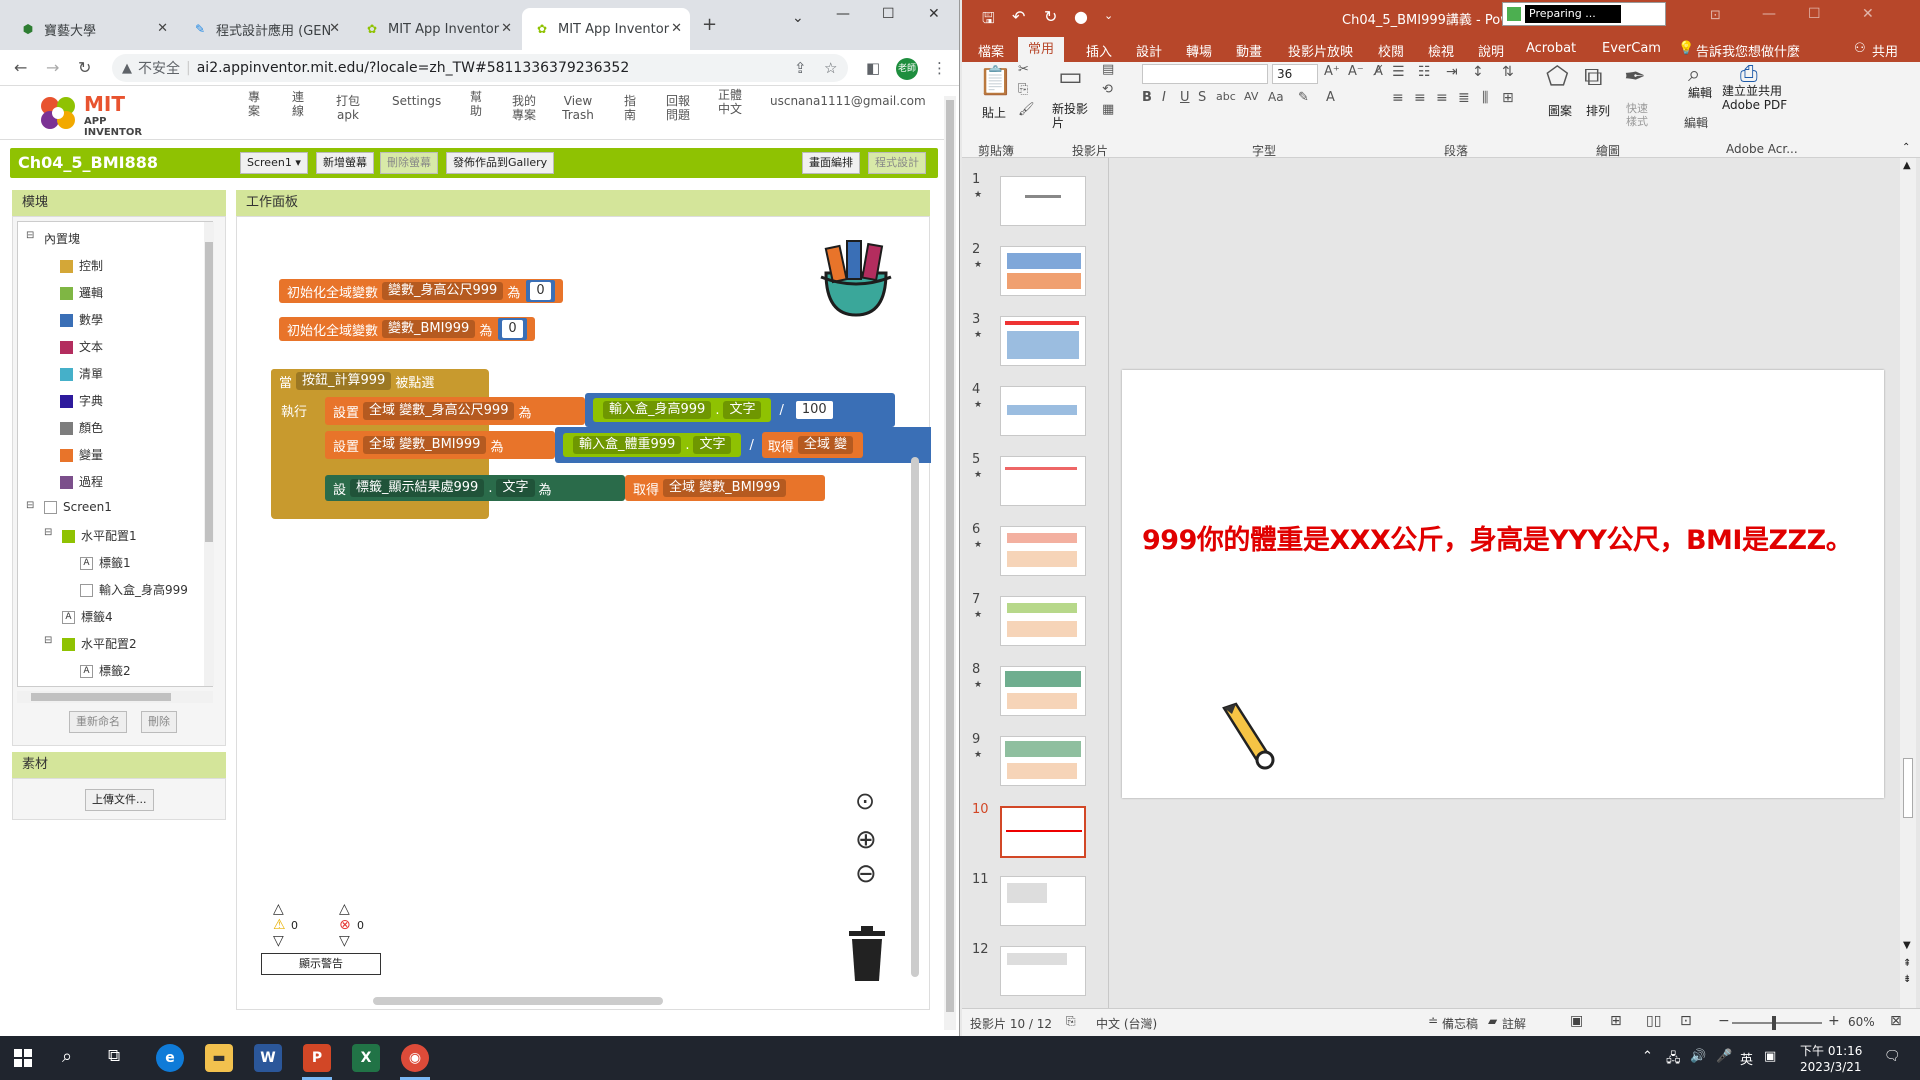 The image size is (1920, 1080). What do you see at coordinates (99, 643) in the screenshot?
I see `tree-hbox2: 水平配置2` at bounding box center [99, 643].